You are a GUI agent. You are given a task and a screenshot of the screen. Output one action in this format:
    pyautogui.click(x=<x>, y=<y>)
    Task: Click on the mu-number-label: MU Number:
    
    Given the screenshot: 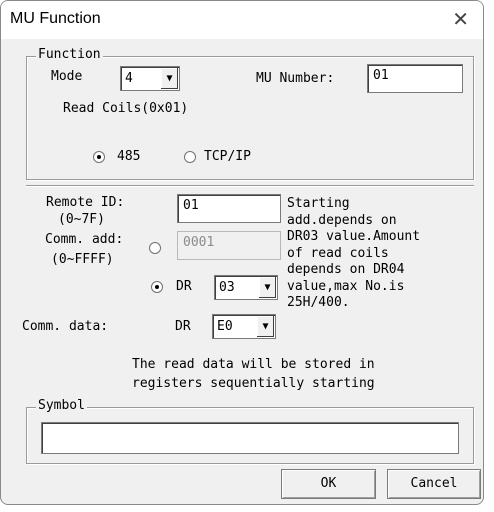 What is the action you would take?
    pyautogui.click(x=295, y=78)
    